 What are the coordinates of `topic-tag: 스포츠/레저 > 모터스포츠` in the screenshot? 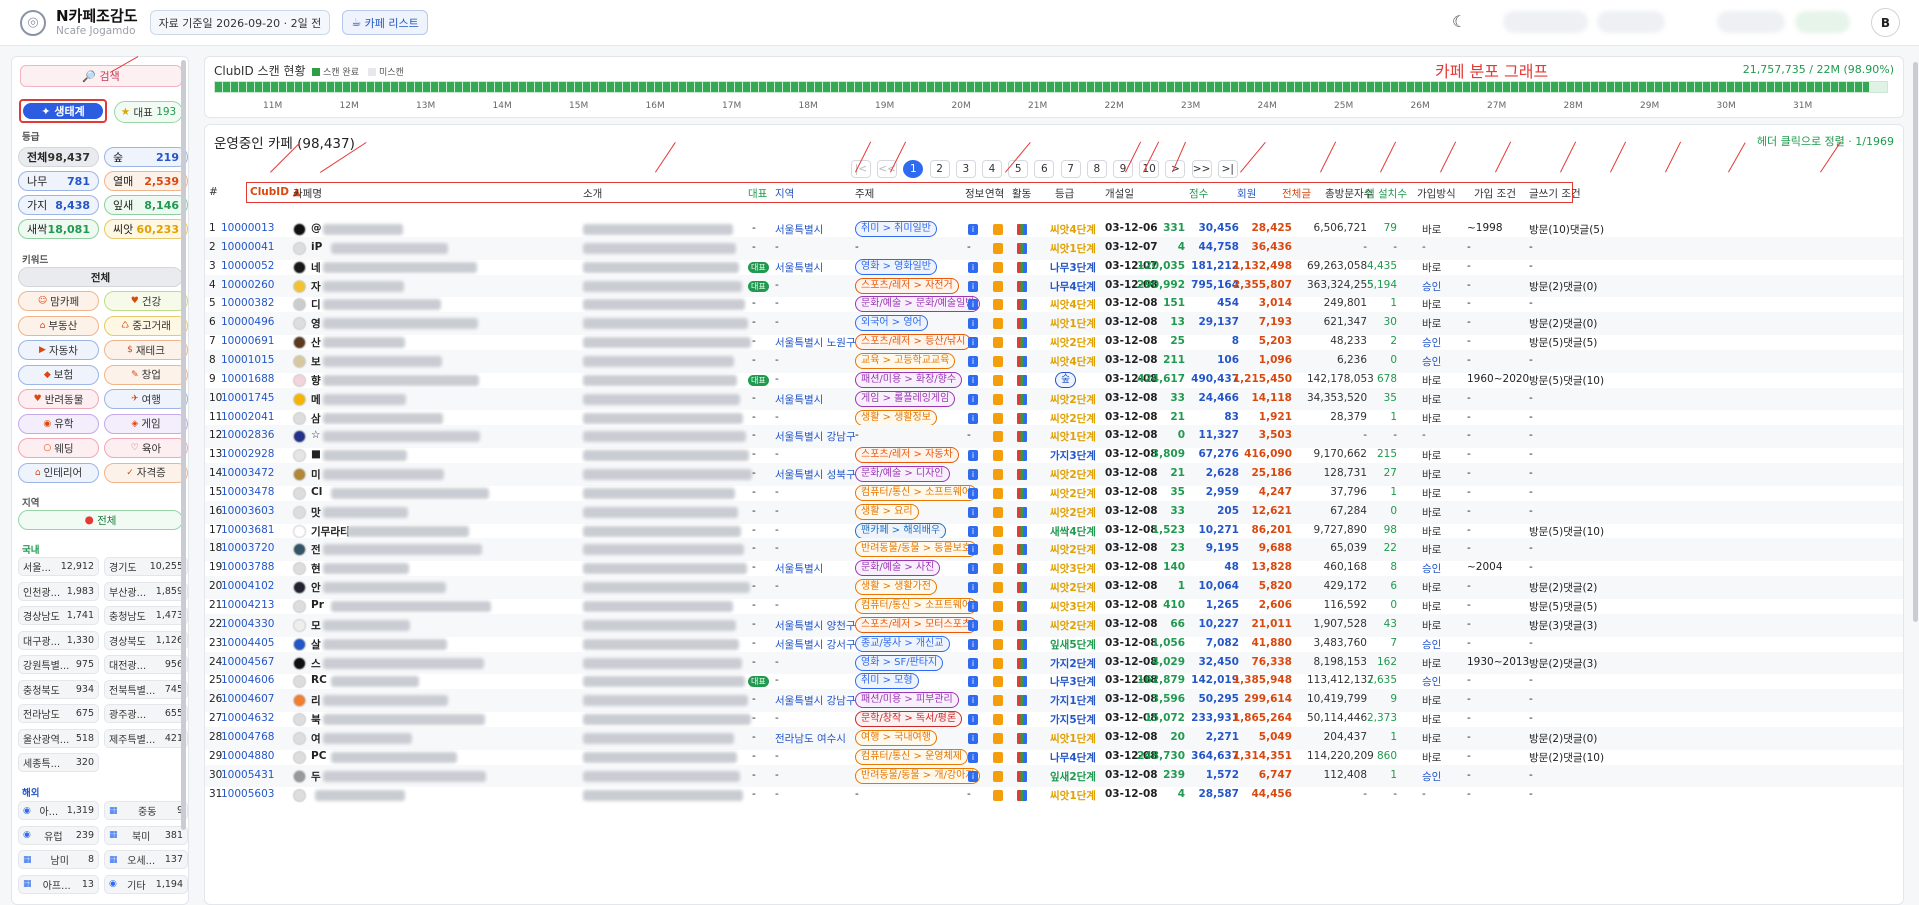 It's located at (916, 624).